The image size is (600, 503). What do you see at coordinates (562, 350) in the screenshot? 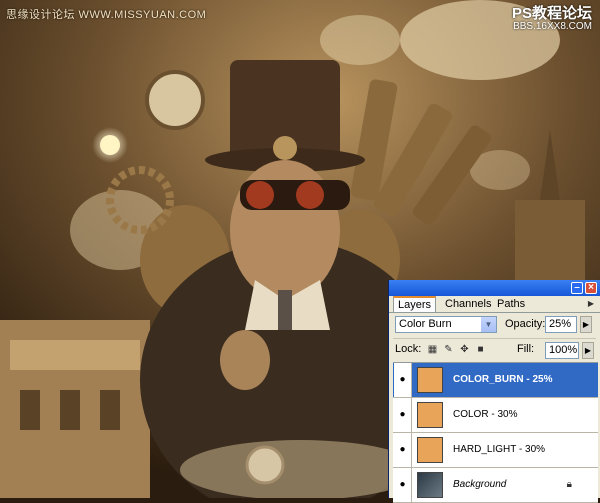
I see `fill-input: 100%` at bounding box center [562, 350].